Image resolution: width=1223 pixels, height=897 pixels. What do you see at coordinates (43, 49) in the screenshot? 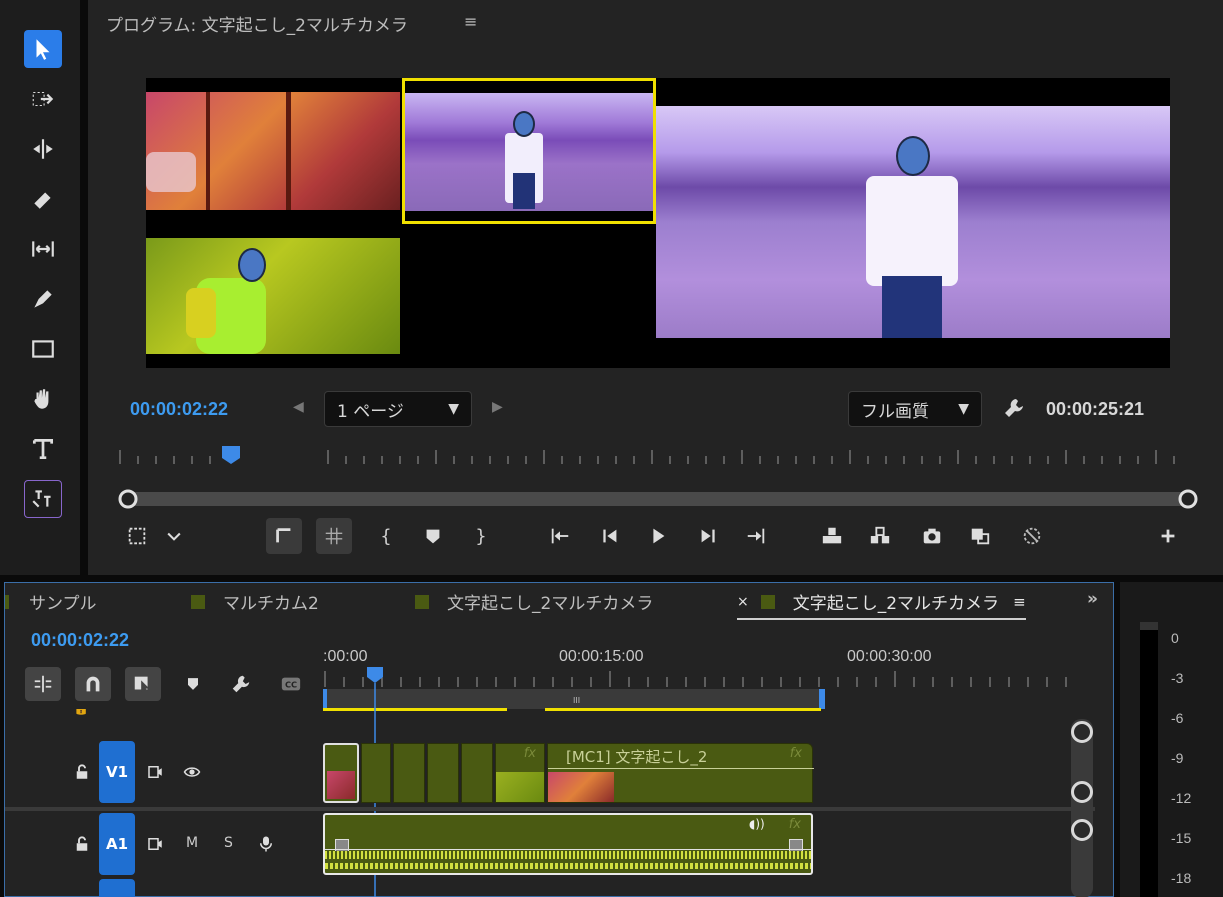
I see `selection-tool-icon` at bounding box center [43, 49].